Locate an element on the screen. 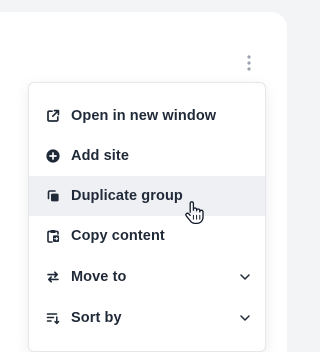 The width and height of the screenshot is (320, 352). clipboard-icon is located at coordinates (53, 236).